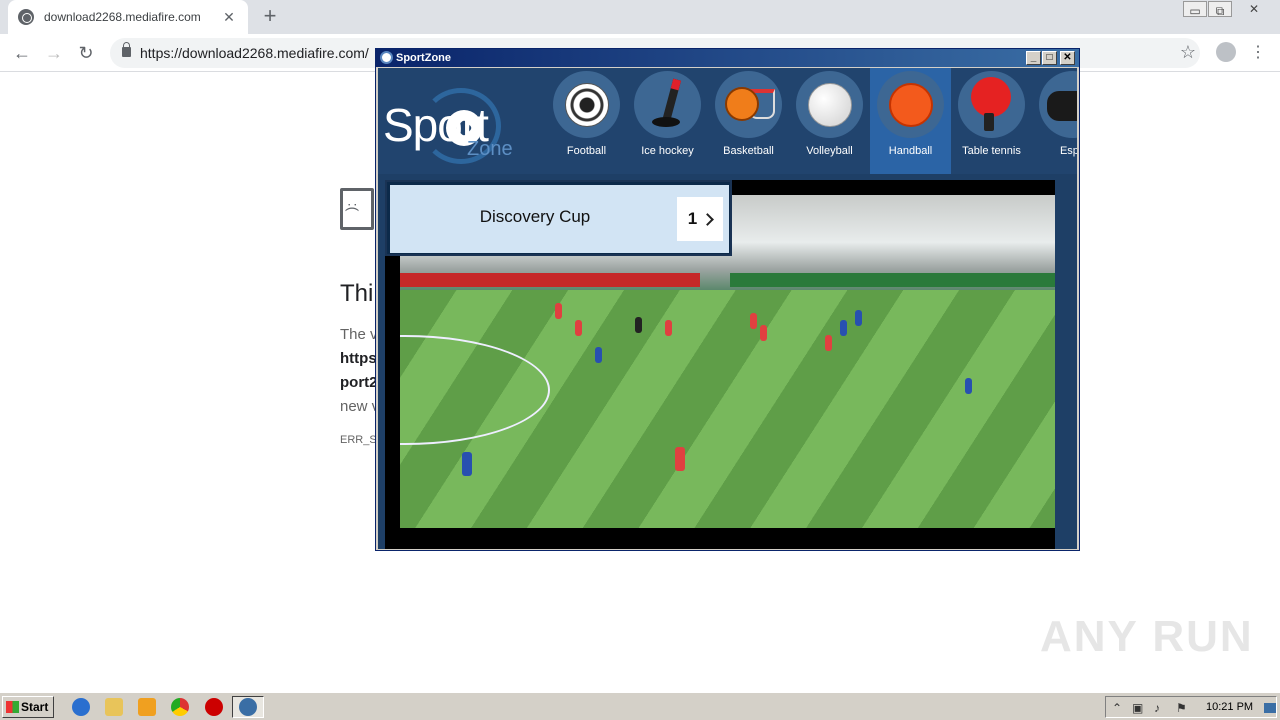 The height and width of the screenshot is (720, 1280). What do you see at coordinates (22, 53) in the screenshot?
I see `back-arrow-icon: ←` at bounding box center [22, 53].